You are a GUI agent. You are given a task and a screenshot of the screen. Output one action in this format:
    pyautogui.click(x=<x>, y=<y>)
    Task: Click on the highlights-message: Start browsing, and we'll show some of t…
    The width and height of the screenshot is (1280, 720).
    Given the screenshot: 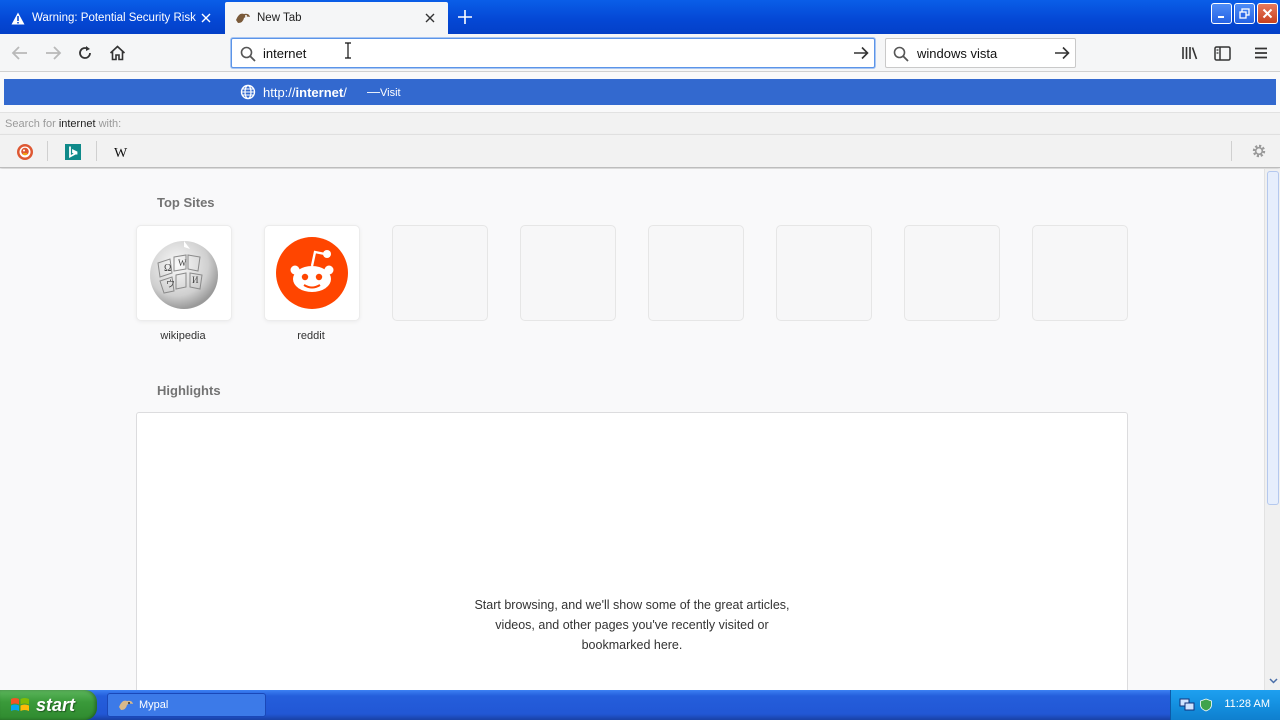 What is the action you would take?
    pyautogui.click(x=632, y=625)
    